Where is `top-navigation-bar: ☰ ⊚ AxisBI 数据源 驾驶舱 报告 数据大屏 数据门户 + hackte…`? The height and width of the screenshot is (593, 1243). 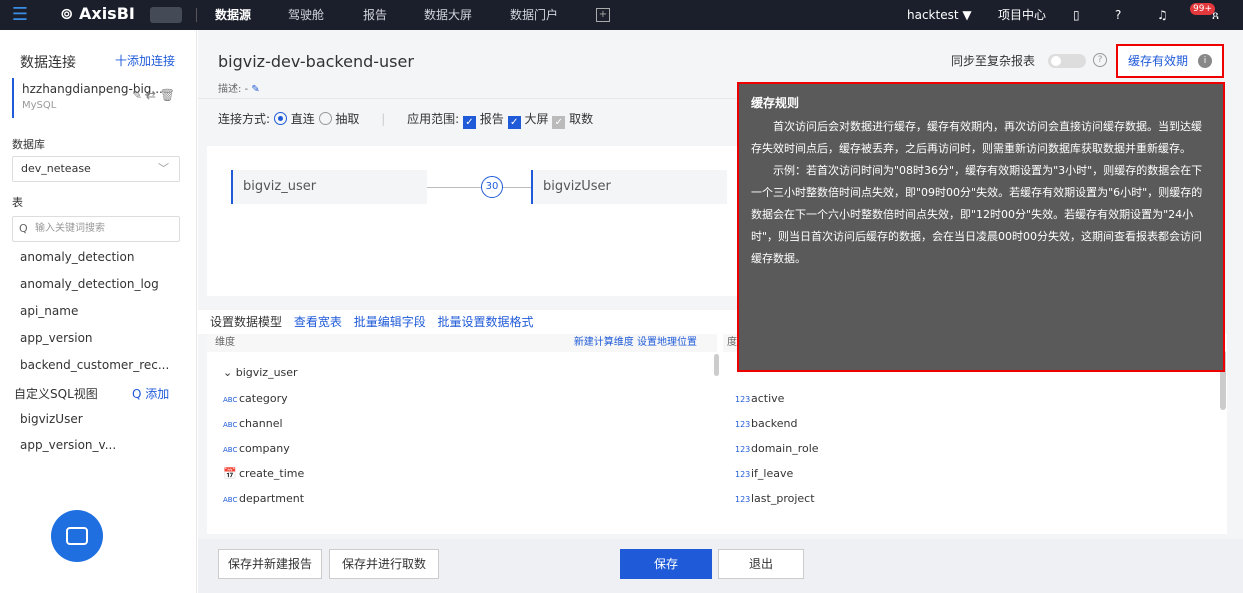 top-navigation-bar: ☰ ⊚ AxisBI 数据源 驾驶舱 报告 数据大屏 数据门户 + hackte… is located at coordinates (621, 15).